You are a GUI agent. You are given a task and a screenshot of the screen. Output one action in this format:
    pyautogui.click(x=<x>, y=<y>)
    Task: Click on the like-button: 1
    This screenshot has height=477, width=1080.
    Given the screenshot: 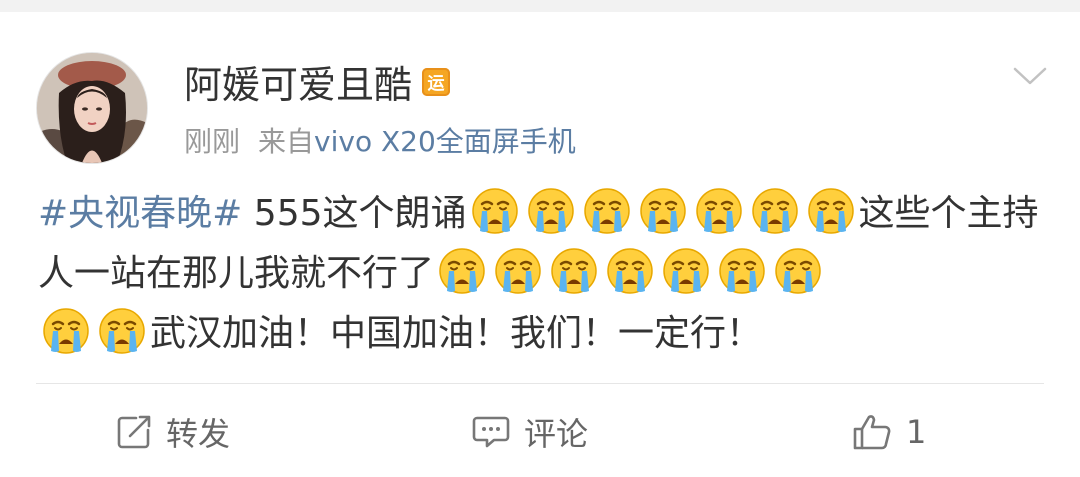 What is the action you would take?
    pyautogui.click(x=889, y=432)
    